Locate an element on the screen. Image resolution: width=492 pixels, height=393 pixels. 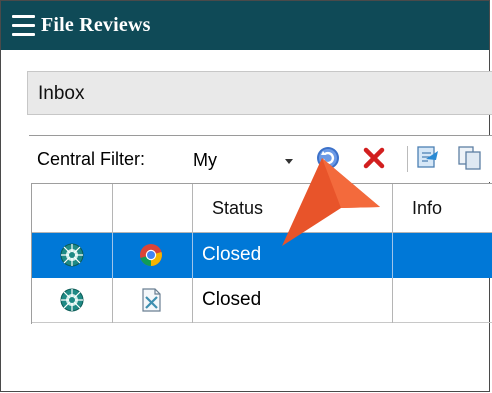
central-filter-dropdown: My is located at coordinates (242, 158).